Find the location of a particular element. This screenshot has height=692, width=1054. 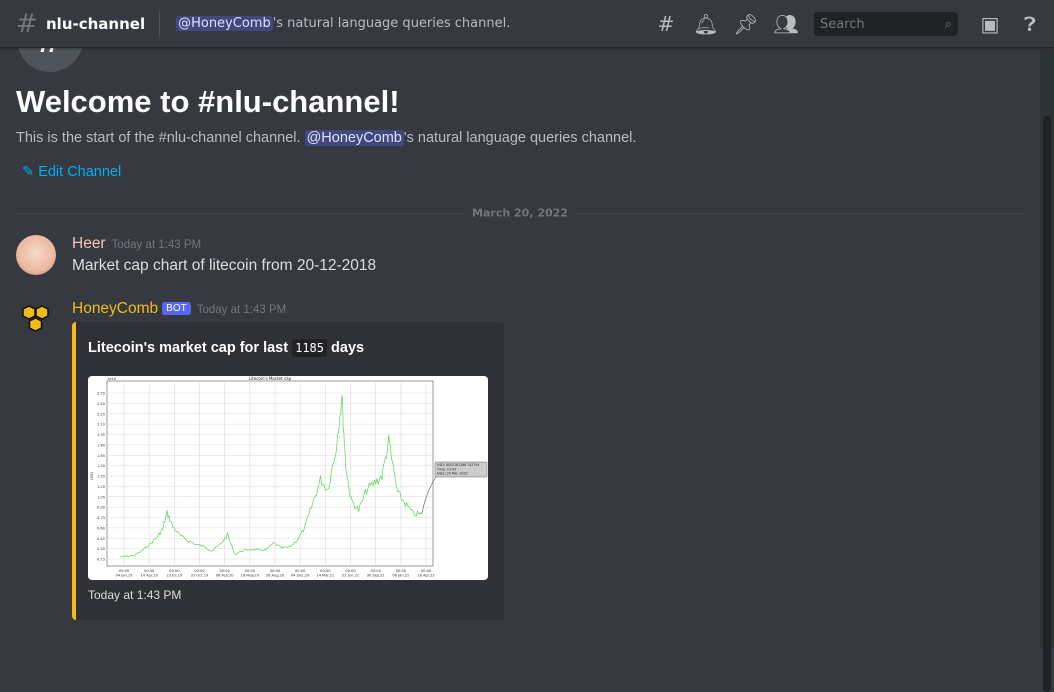

edit-channel-link: ✎ Edit Channel is located at coordinates (71, 172).